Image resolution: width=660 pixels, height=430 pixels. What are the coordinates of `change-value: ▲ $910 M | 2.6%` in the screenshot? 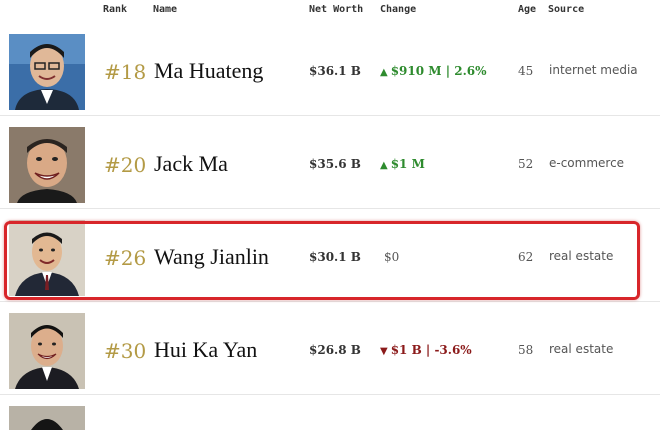 It's located at (433, 71).